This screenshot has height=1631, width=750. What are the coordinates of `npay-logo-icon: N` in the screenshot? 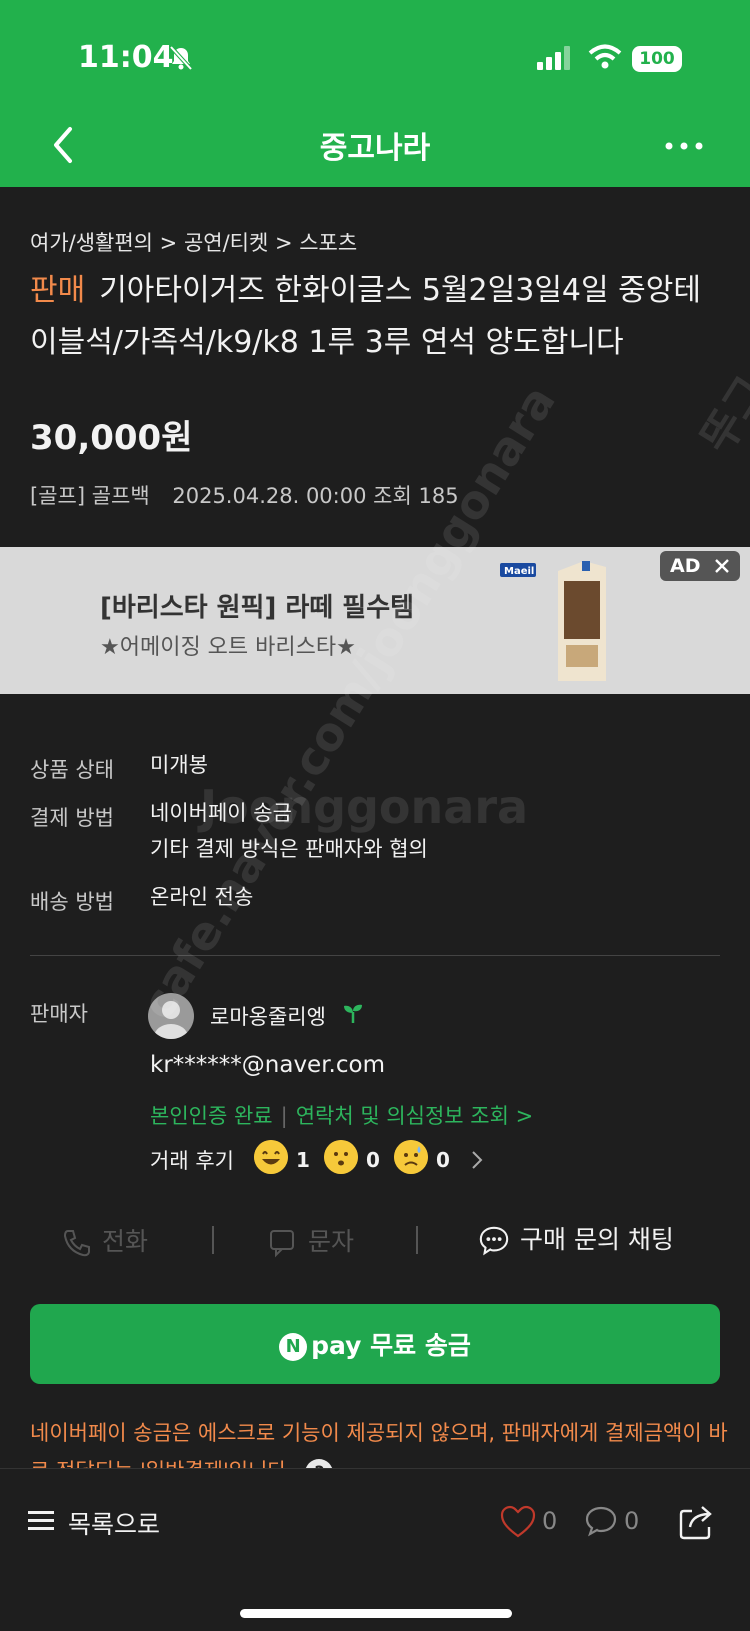 It's located at (293, 1347).